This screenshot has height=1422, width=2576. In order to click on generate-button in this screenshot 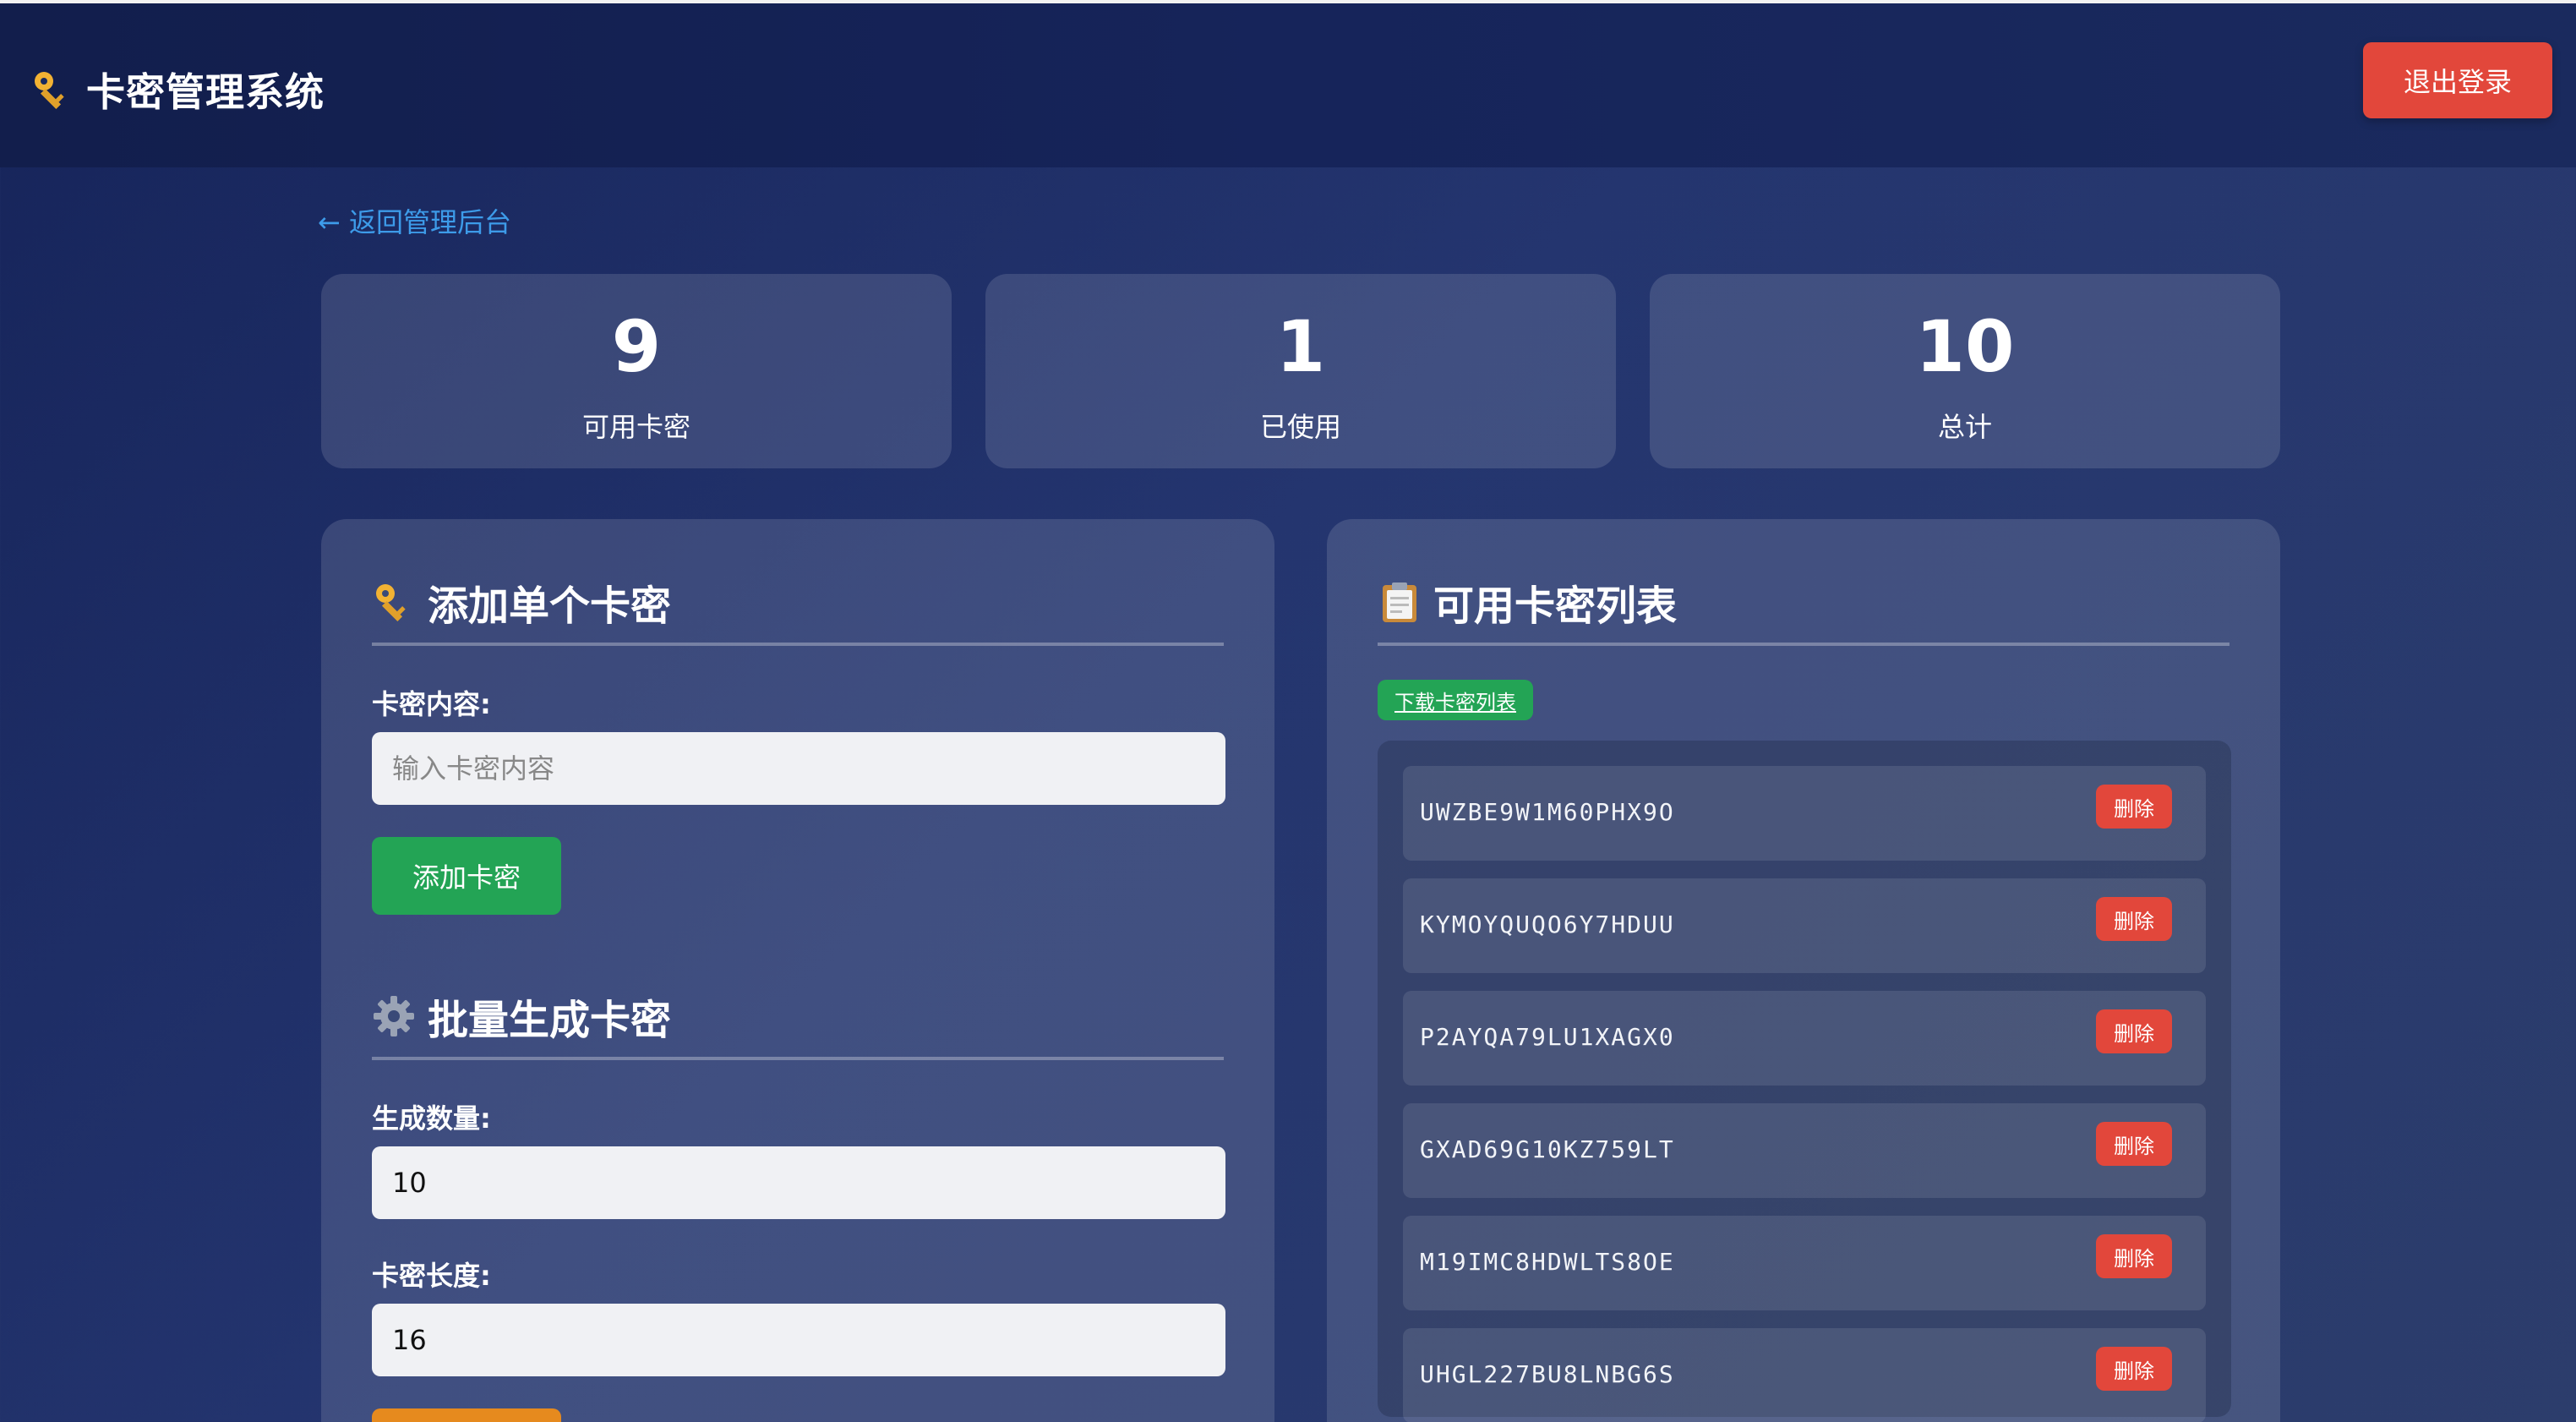, I will do `click(466, 1415)`.